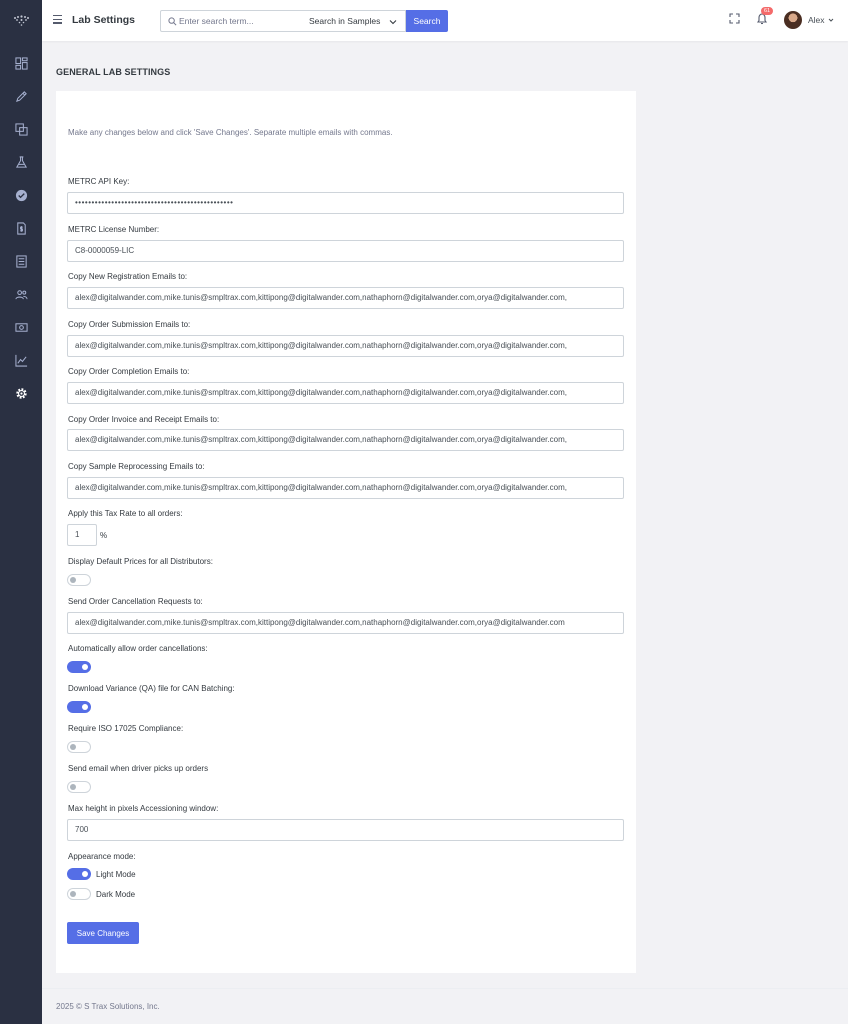 Image resolution: width=848 pixels, height=1024 pixels. What do you see at coordinates (113, 72) in the screenshot?
I see `page-title: GENERAL LAB SETTINGS` at bounding box center [113, 72].